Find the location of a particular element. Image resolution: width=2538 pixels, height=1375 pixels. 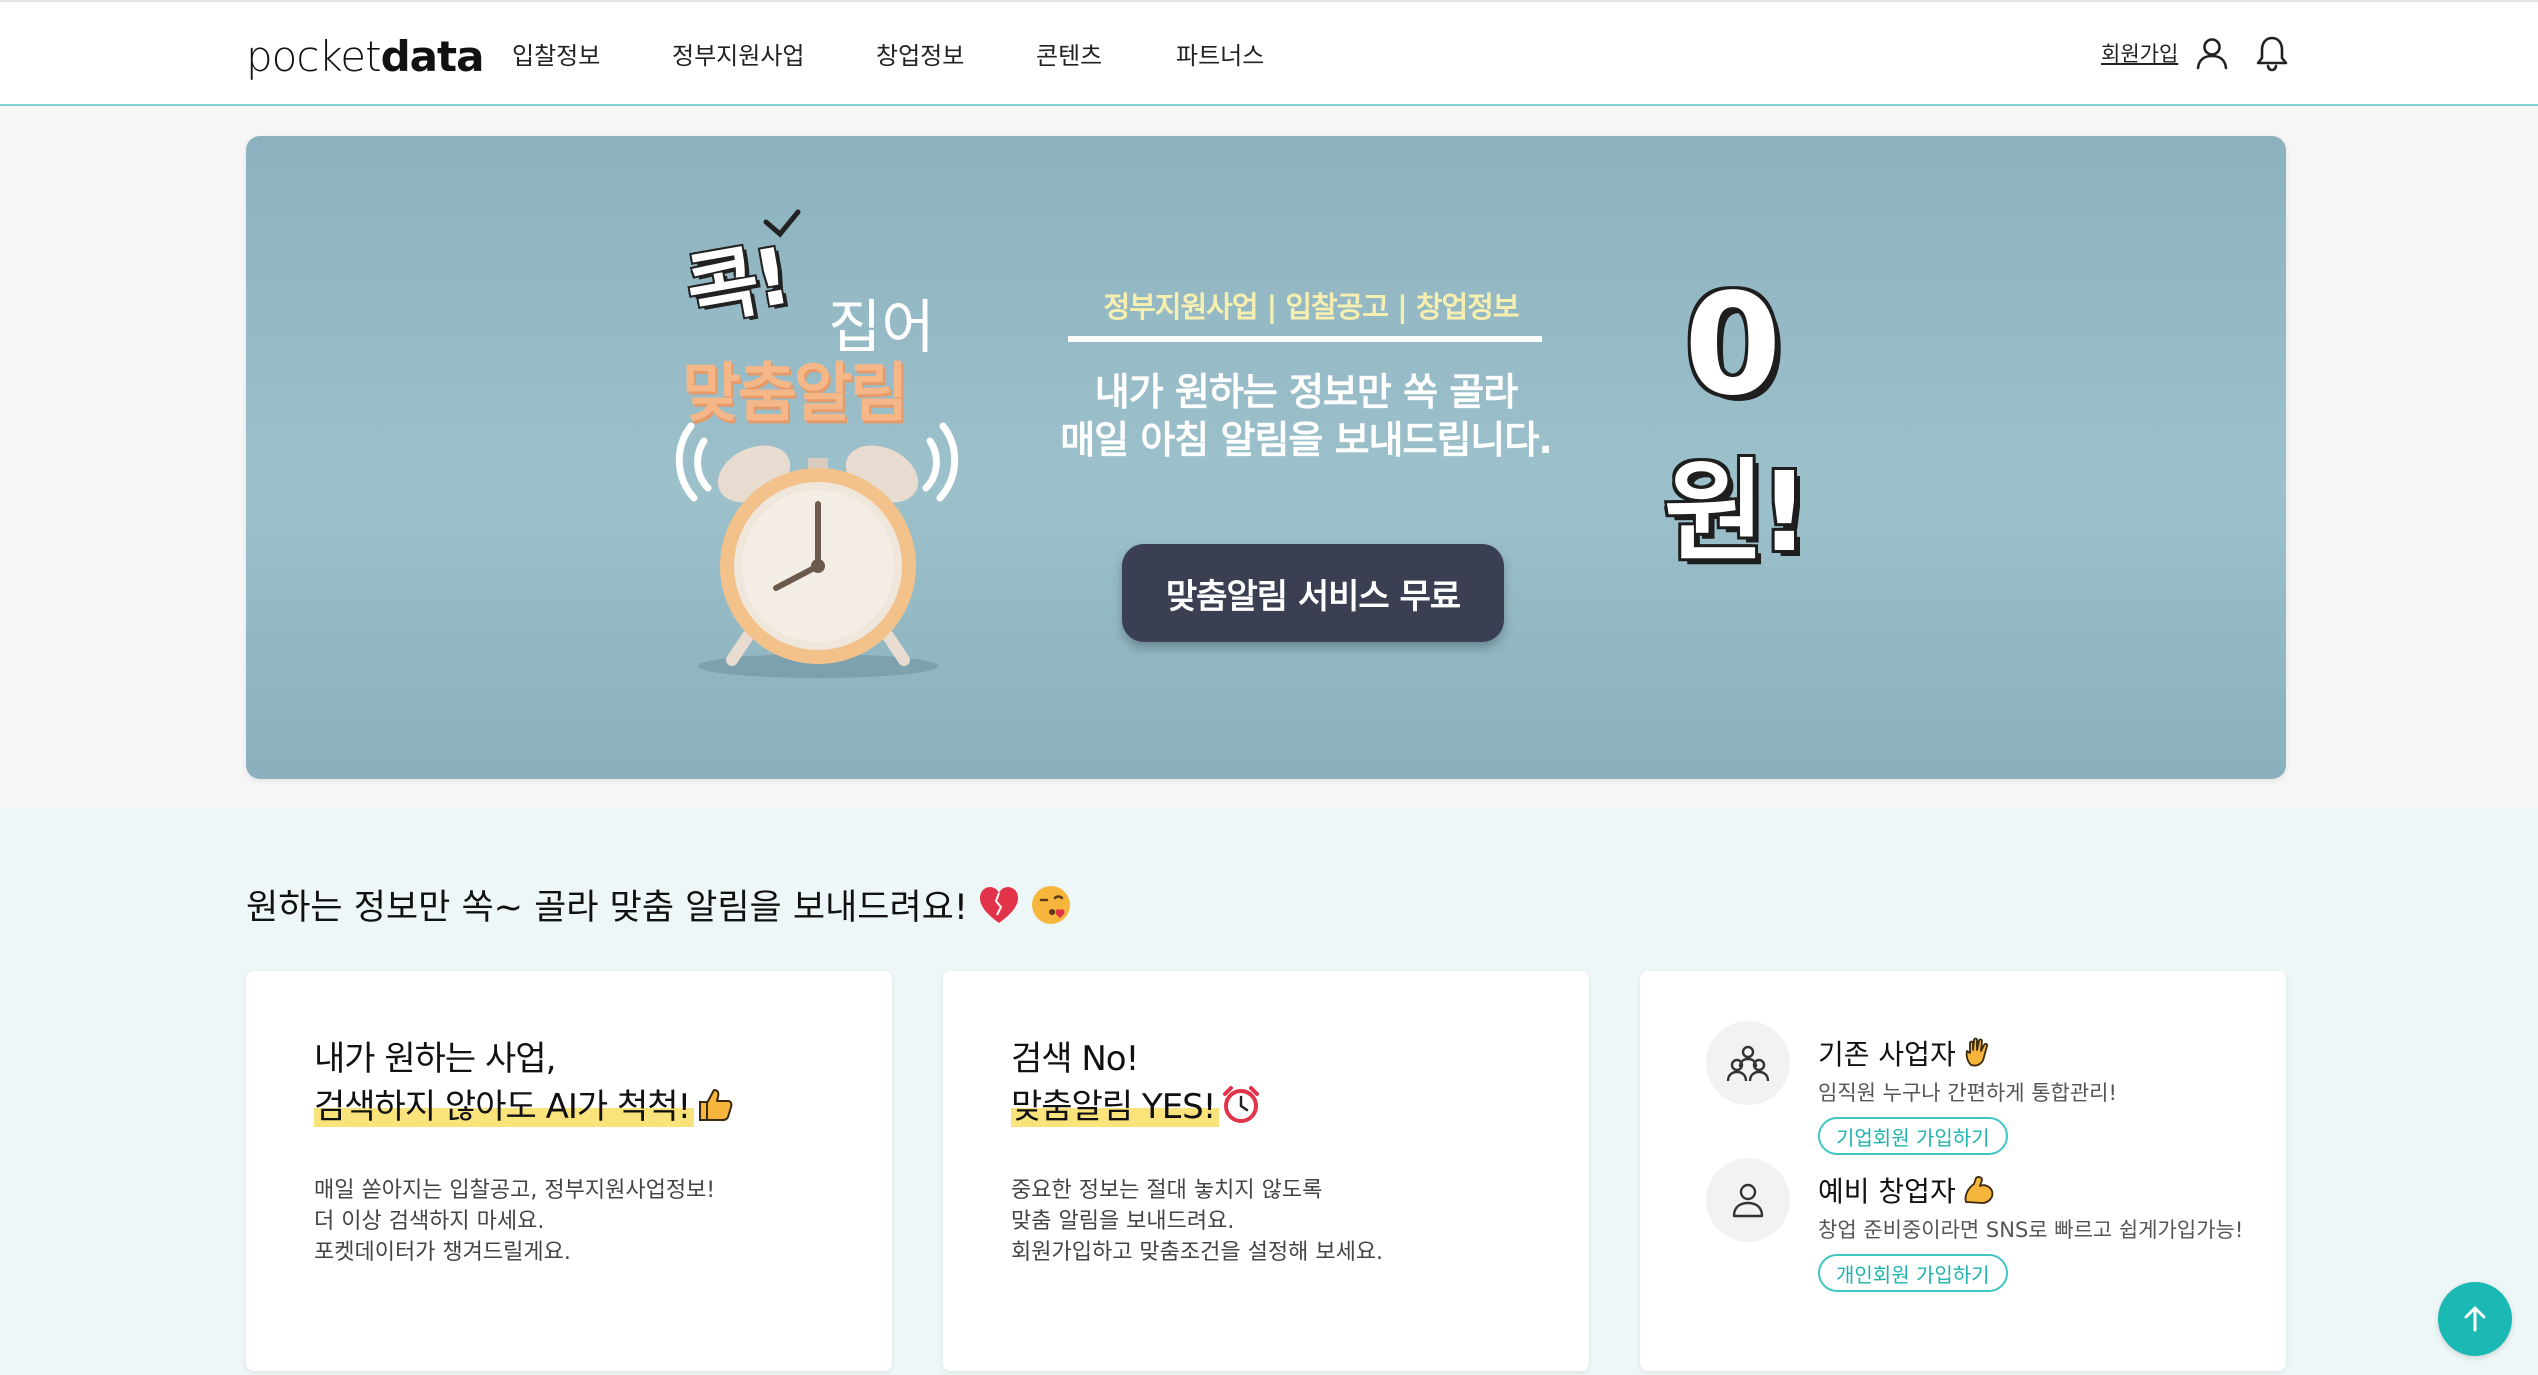

card-body-line: 더 이상 검색하지 마세요. is located at coordinates (429, 1221).